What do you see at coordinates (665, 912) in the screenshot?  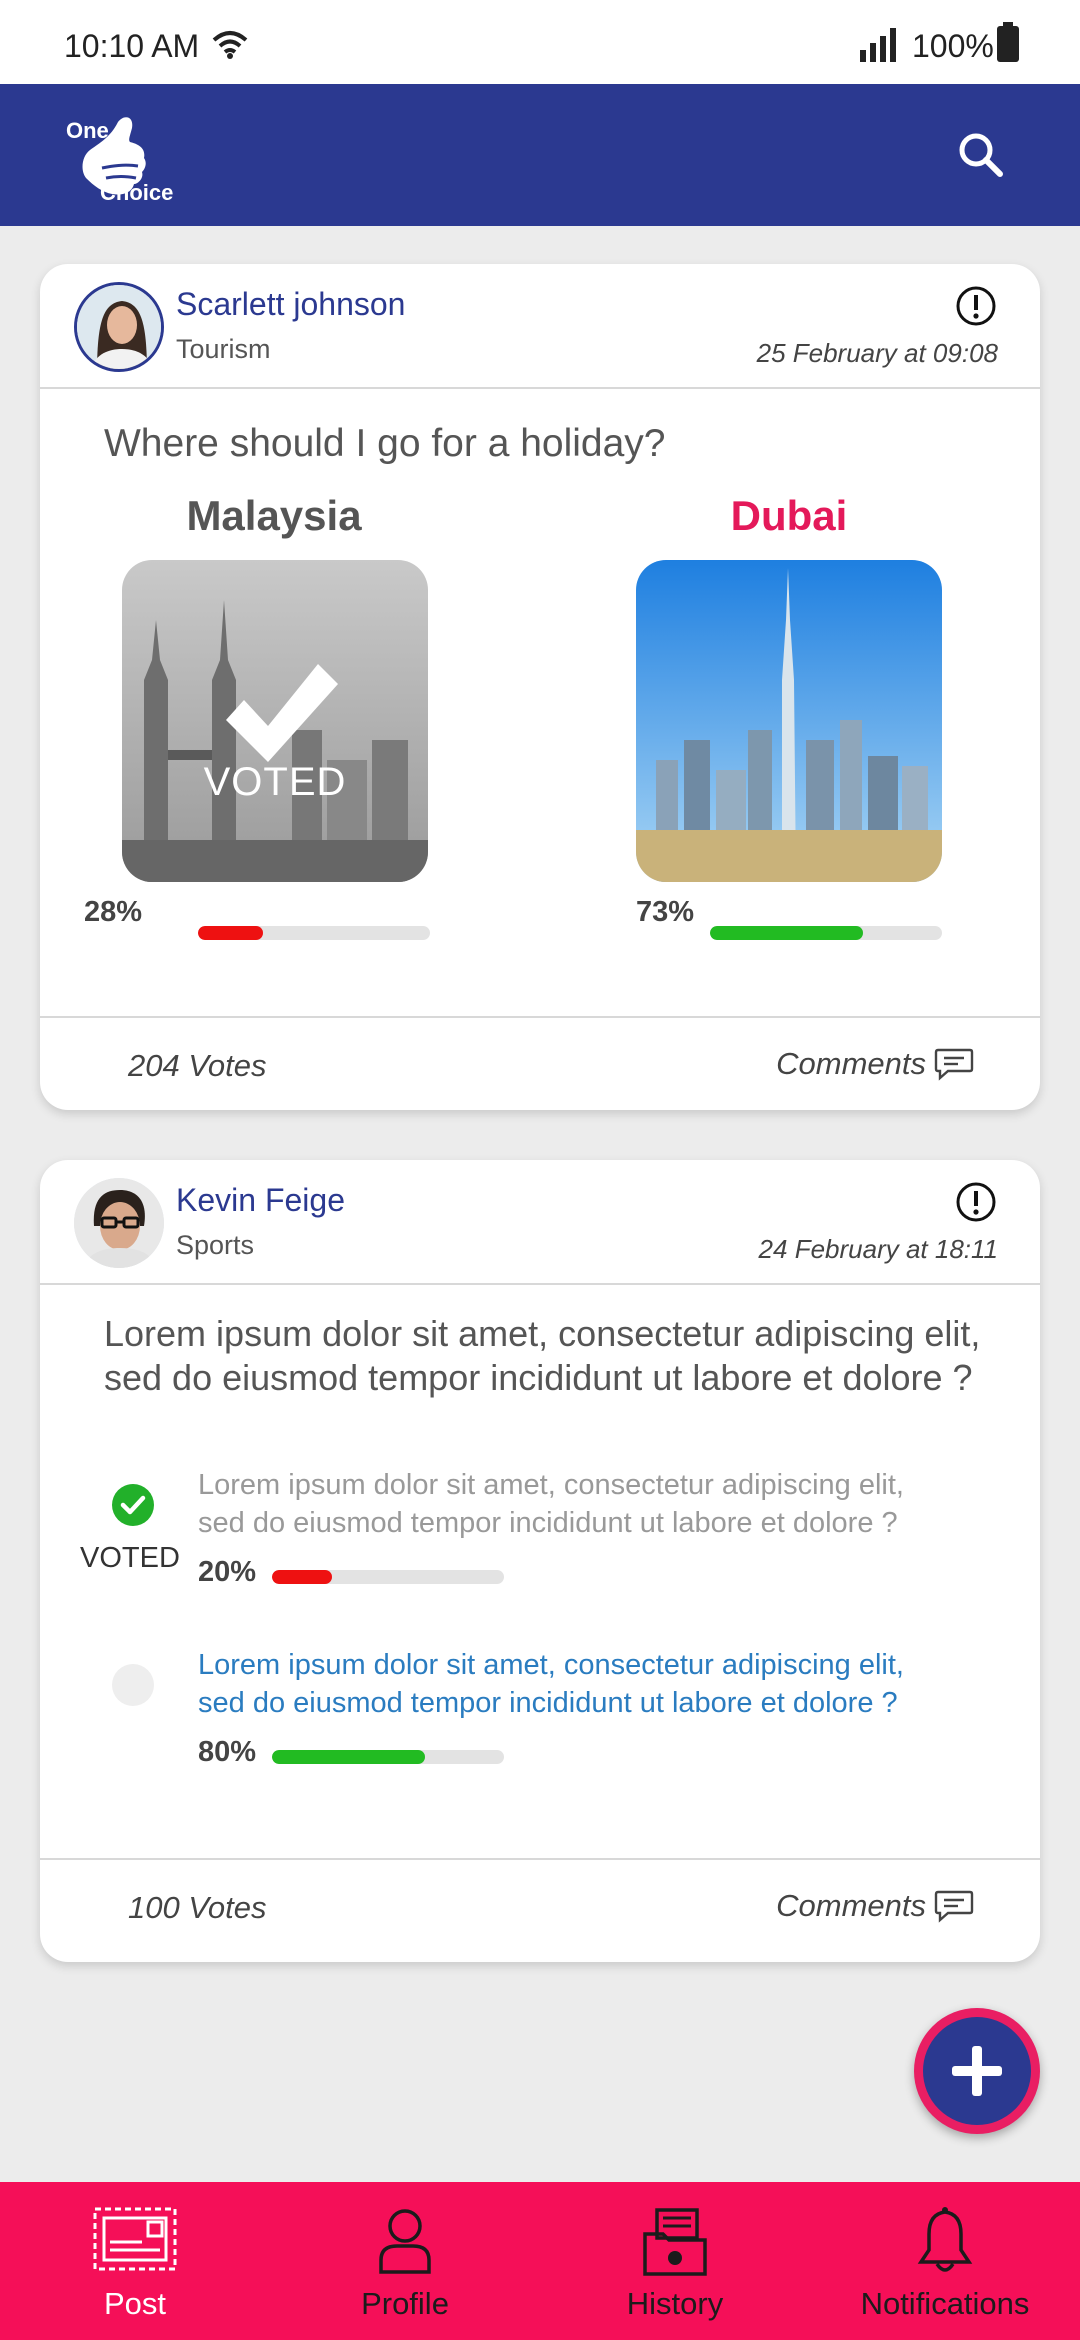 I see `option-percent: 73%` at bounding box center [665, 912].